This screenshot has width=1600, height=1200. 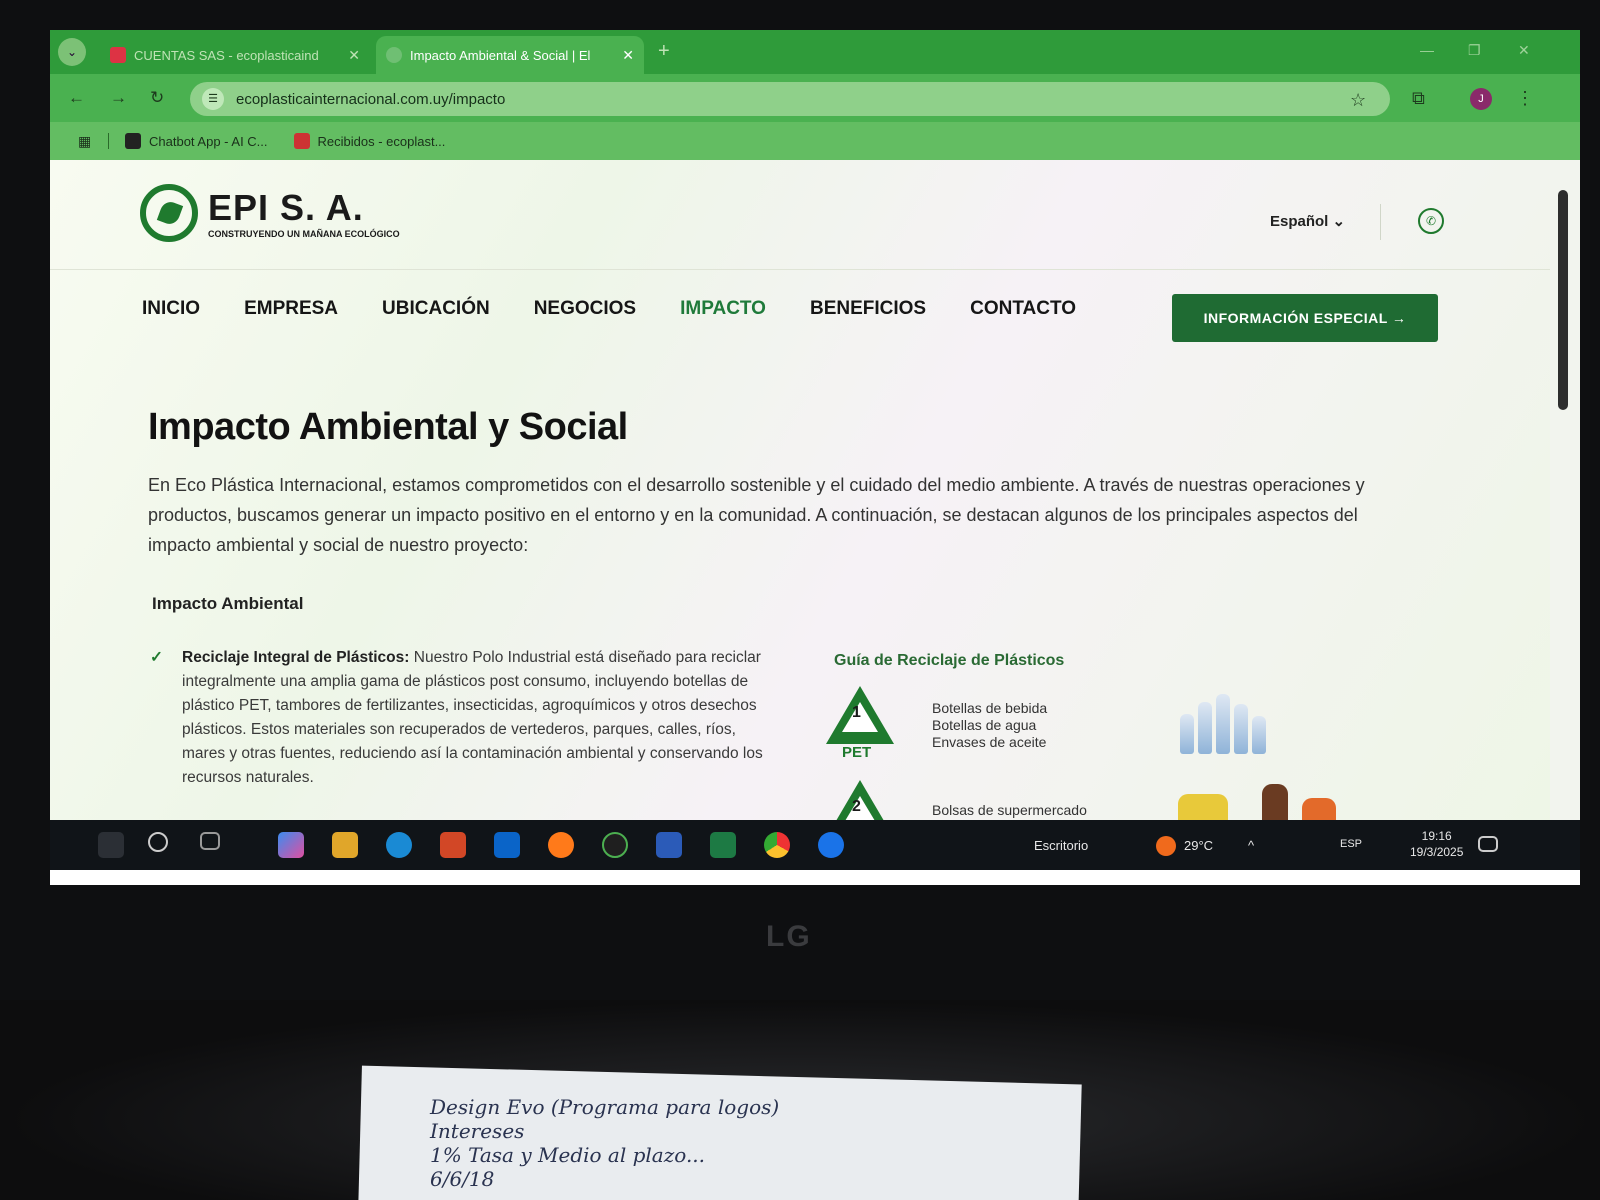 What do you see at coordinates (1481, 99) in the screenshot?
I see `profile-avatar: J` at bounding box center [1481, 99].